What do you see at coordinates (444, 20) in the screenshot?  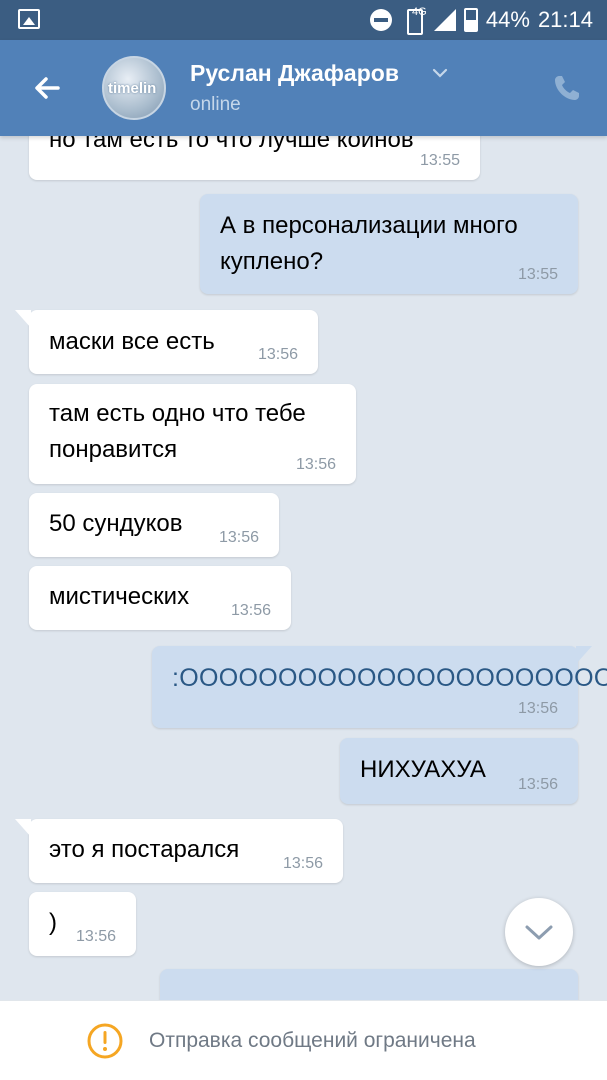 I see `signal-icon` at bounding box center [444, 20].